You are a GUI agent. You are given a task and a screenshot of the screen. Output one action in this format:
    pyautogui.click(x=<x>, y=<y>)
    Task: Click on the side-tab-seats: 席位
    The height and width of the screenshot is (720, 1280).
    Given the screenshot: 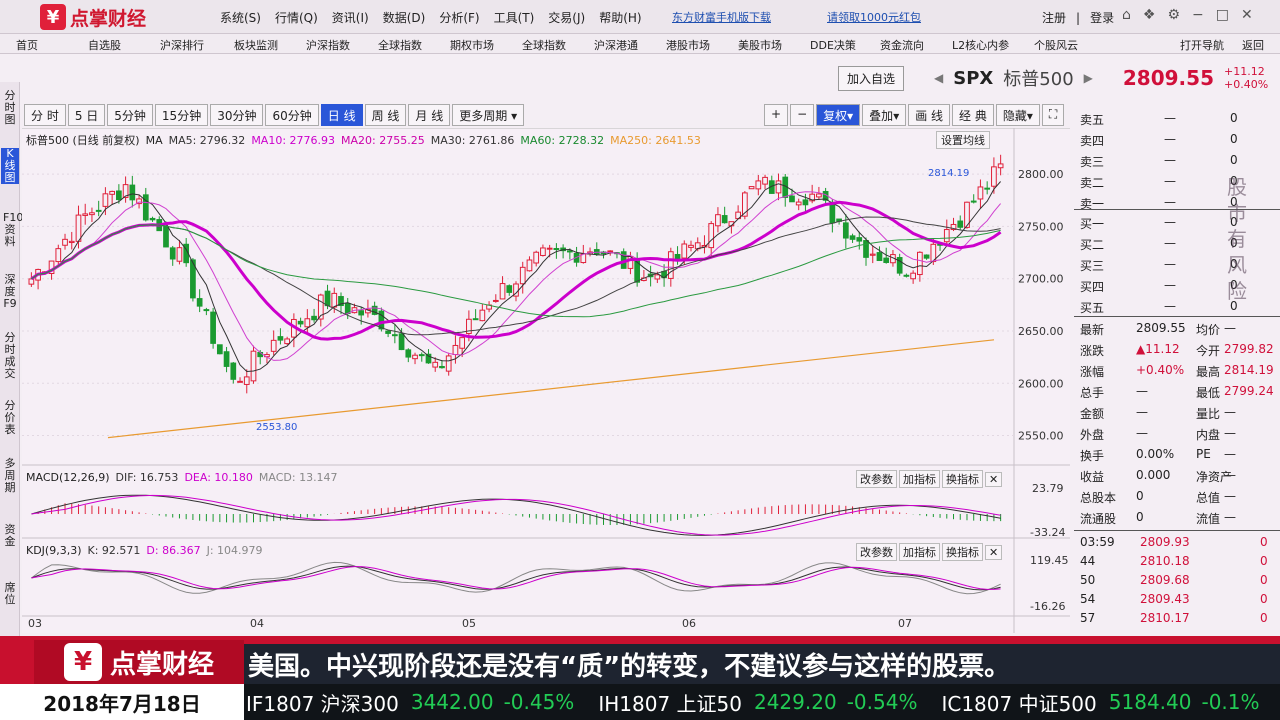 What is the action you would take?
    pyautogui.click(x=10, y=594)
    